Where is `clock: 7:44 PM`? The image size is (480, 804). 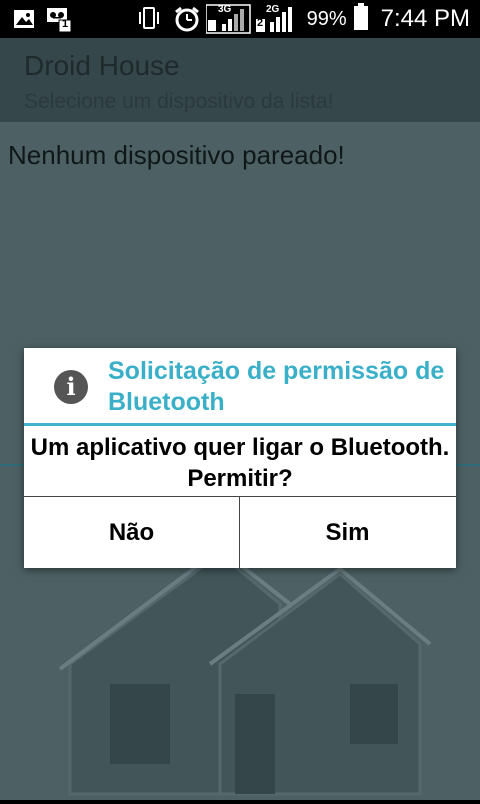
clock: 7:44 PM is located at coordinates (425, 18).